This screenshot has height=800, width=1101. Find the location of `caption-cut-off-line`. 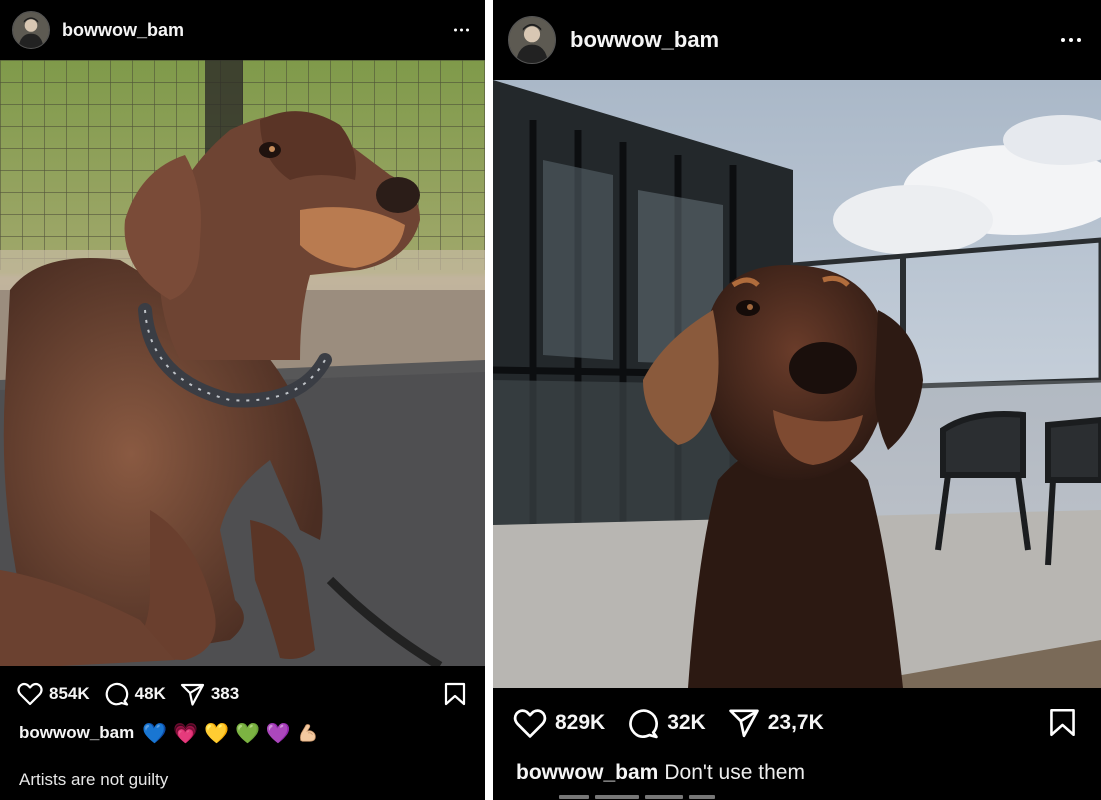

caption-cut-off-line is located at coordinates (649, 797).